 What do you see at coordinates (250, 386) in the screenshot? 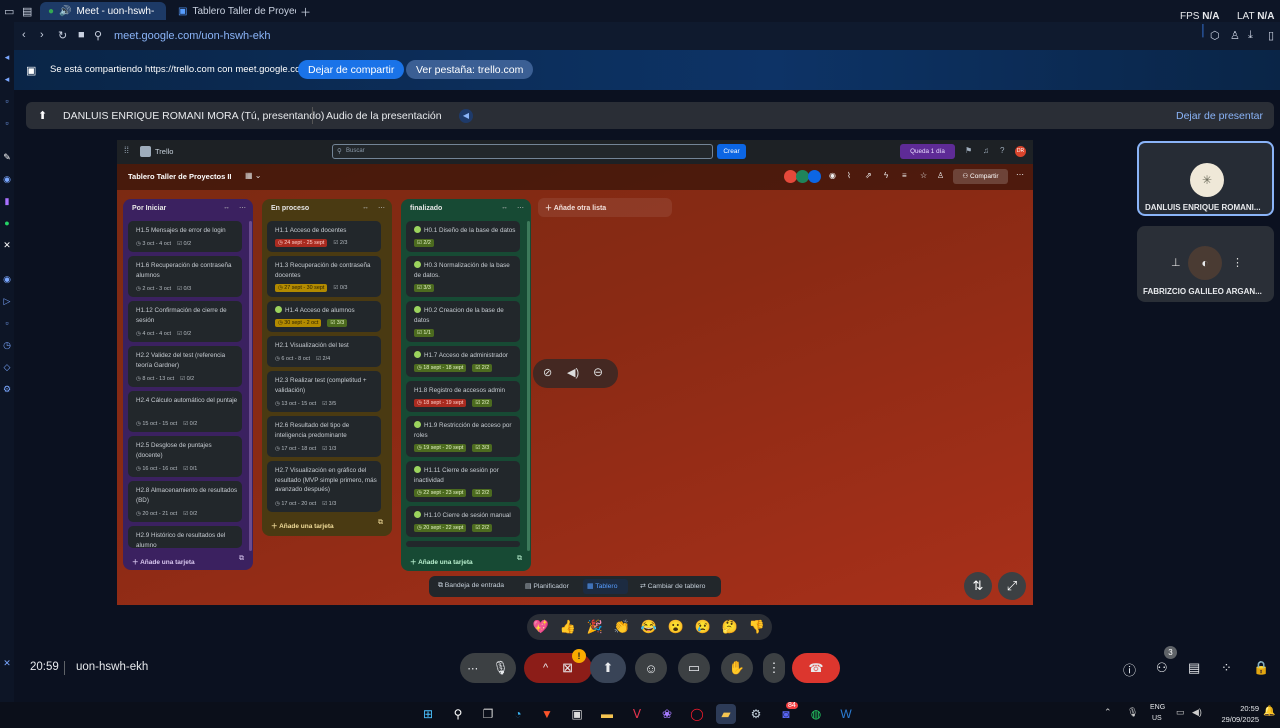
I see `list-scrollbar` at bounding box center [250, 386].